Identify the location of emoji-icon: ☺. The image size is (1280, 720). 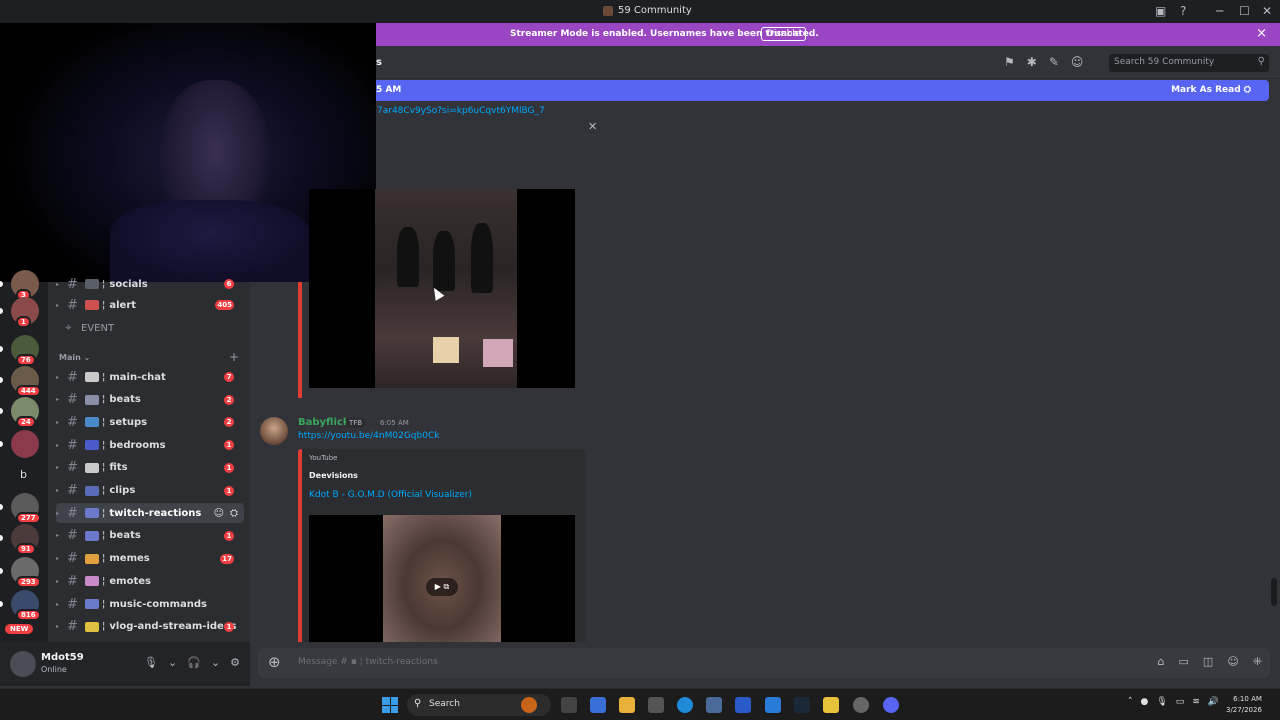
(1232, 661).